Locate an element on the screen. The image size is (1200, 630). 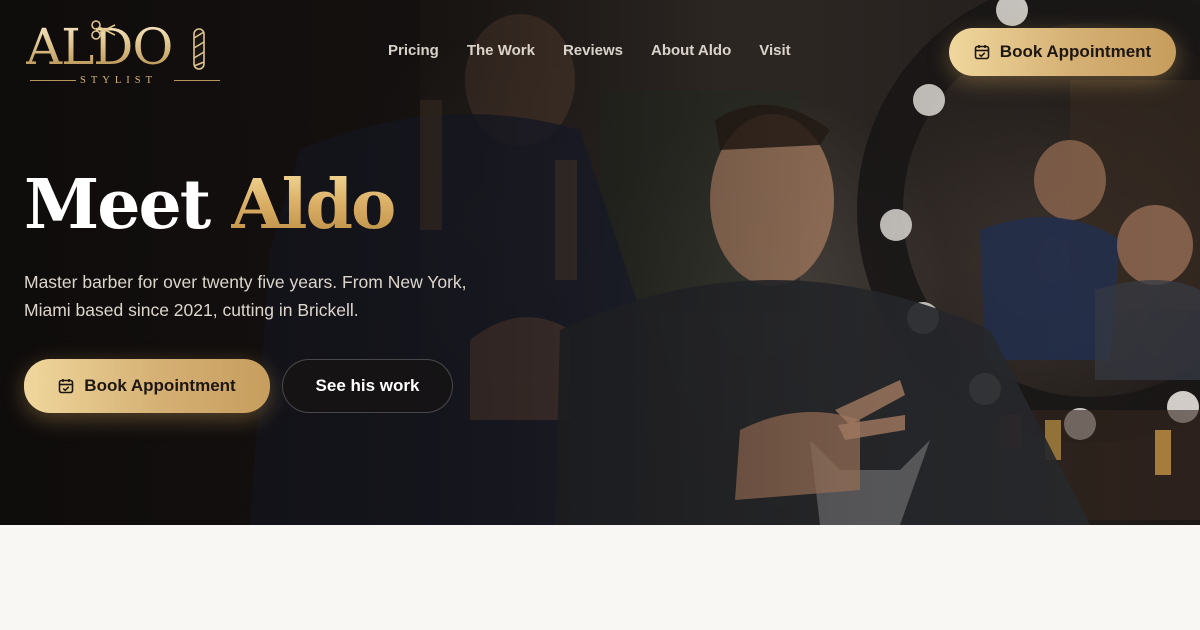
brand-logo: ALDO STYLIST is located at coordinates (126, 53).